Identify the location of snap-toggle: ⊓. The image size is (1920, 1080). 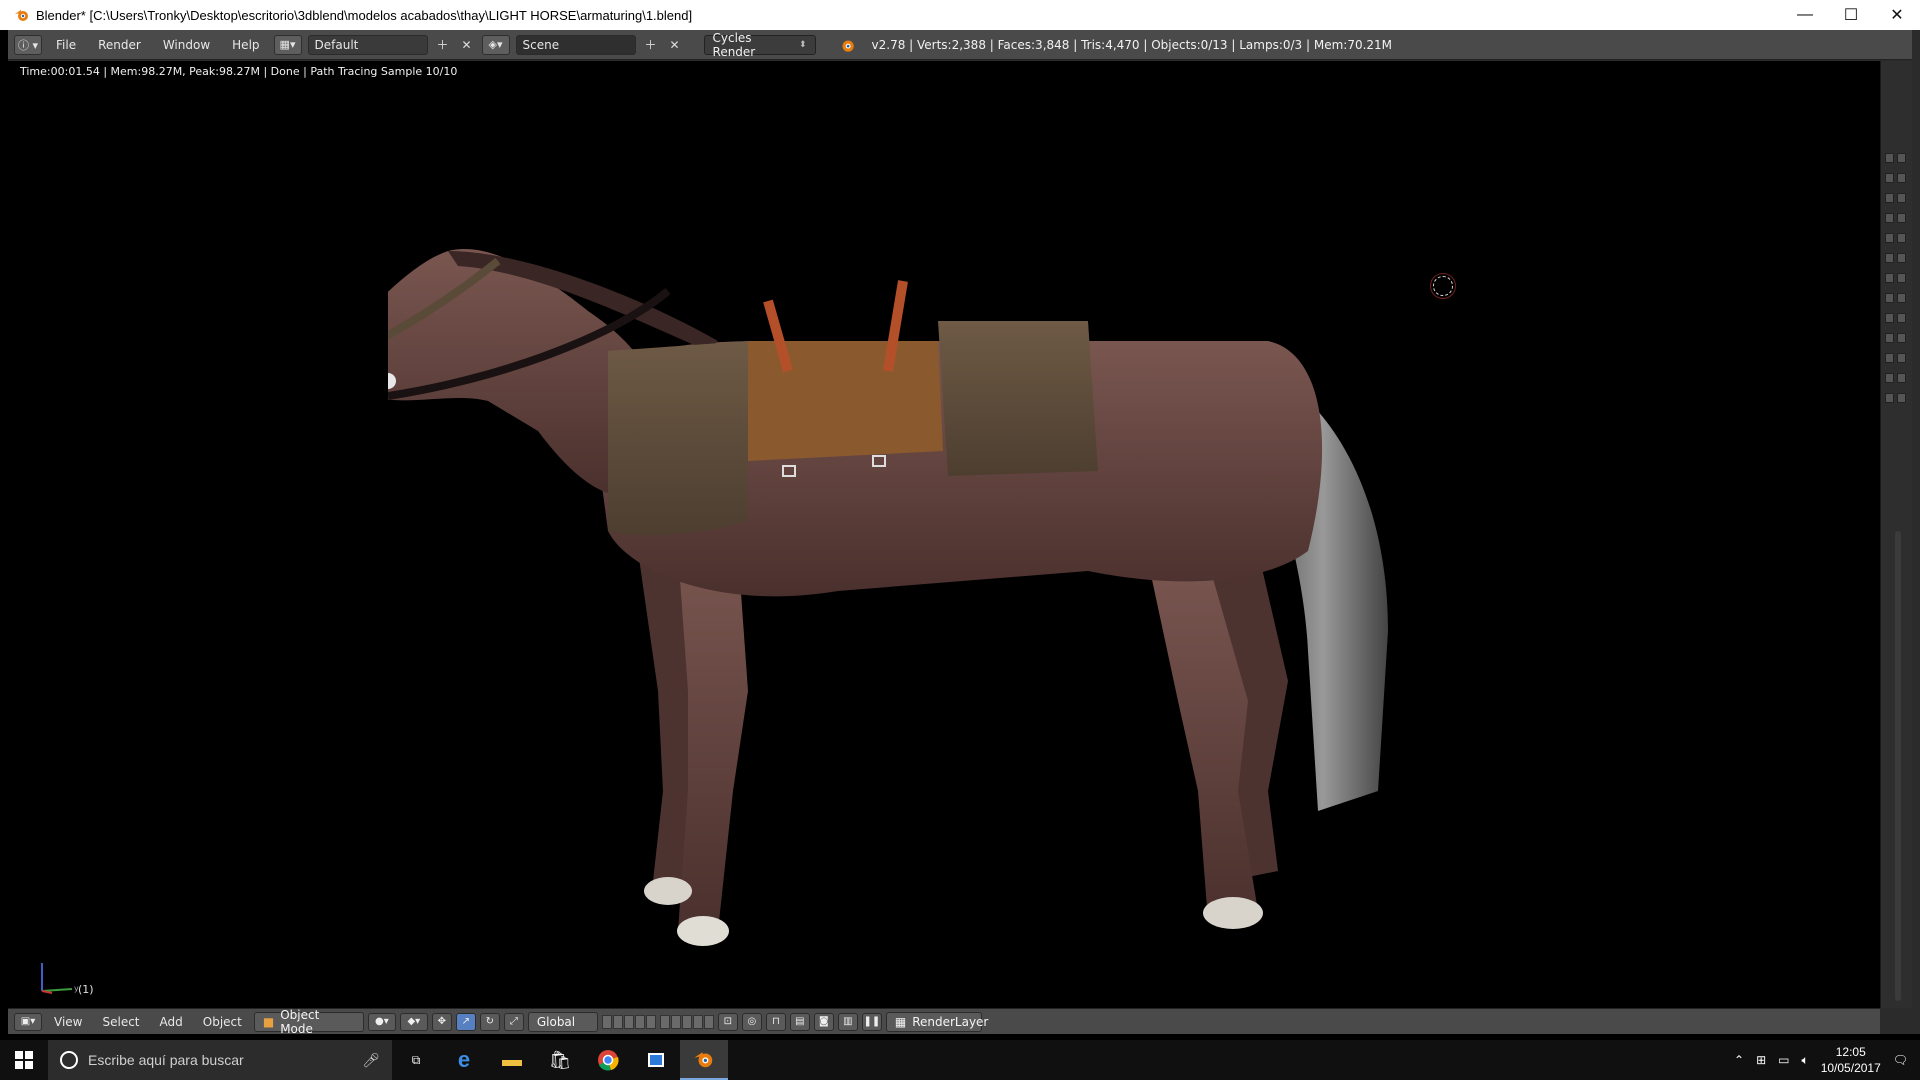
(775, 1021).